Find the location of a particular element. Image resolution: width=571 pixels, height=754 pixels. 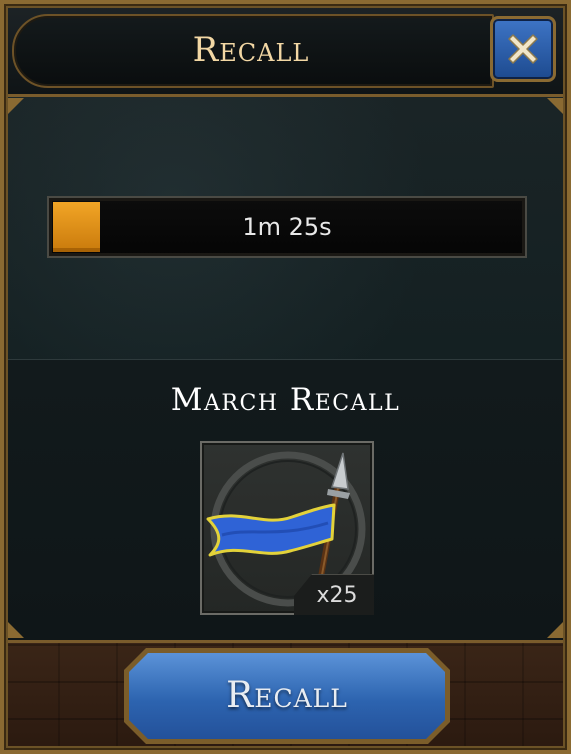

dialog-title: Recall is located at coordinates (251, 50).